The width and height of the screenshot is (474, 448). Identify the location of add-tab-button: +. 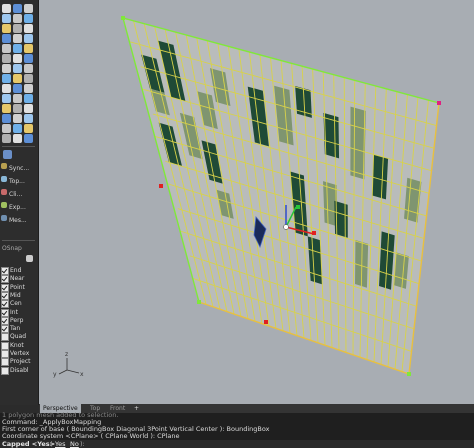
(136, 408).